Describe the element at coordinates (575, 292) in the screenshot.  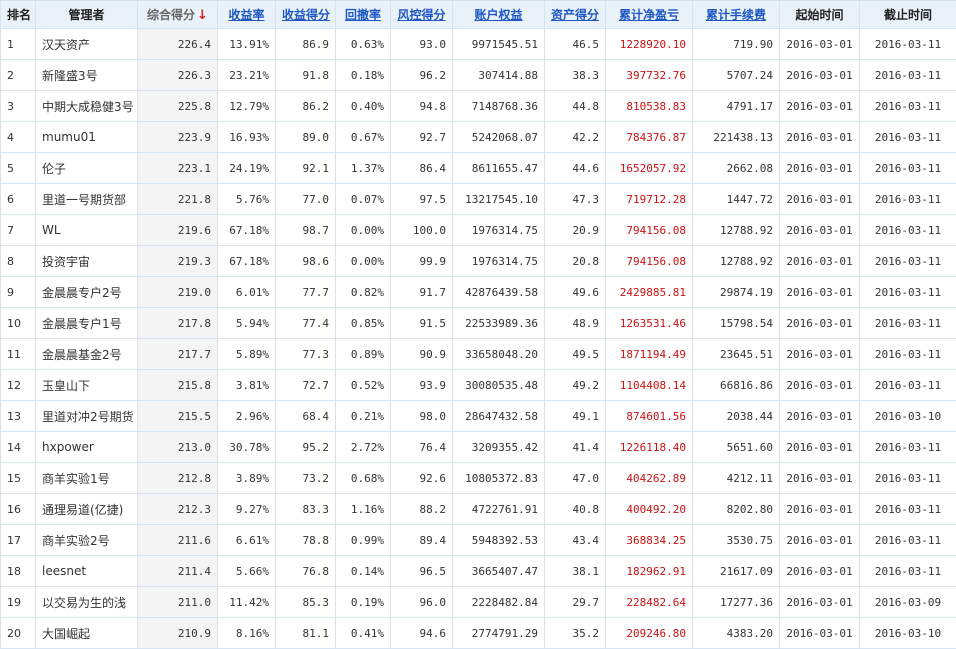
I see `asset-score-cell: 49.6` at that location.